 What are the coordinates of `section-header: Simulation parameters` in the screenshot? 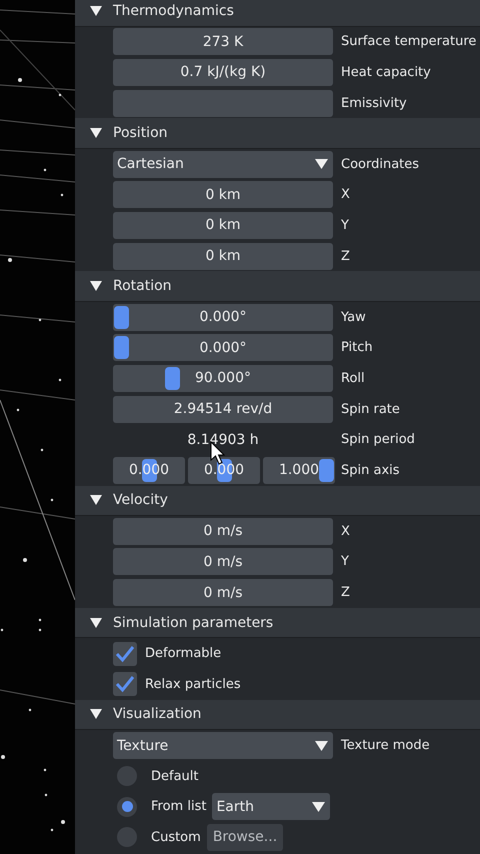 It's located at (277, 623).